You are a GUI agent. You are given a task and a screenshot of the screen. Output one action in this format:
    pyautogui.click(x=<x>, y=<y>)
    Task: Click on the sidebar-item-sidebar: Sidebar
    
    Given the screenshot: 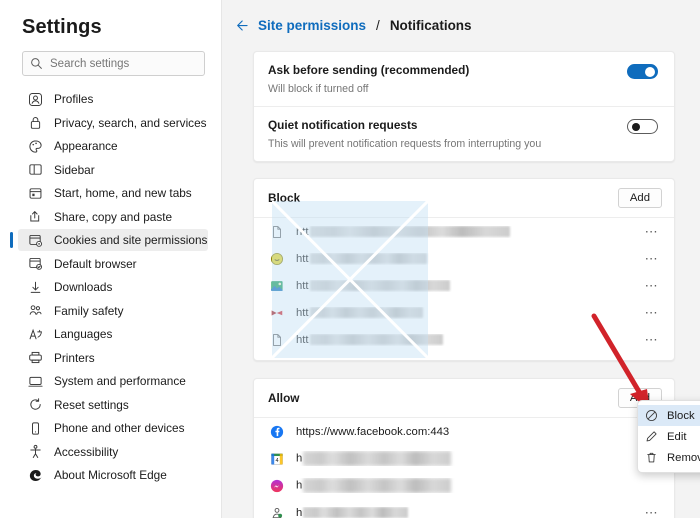 What is the action you would take?
    pyautogui.click(x=113, y=170)
    